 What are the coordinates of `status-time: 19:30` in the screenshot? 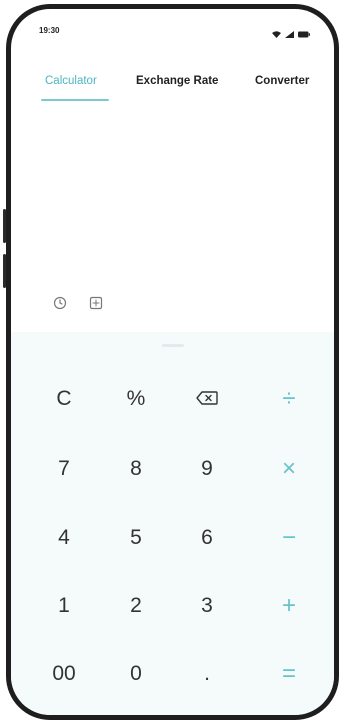 It's located at (49, 30).